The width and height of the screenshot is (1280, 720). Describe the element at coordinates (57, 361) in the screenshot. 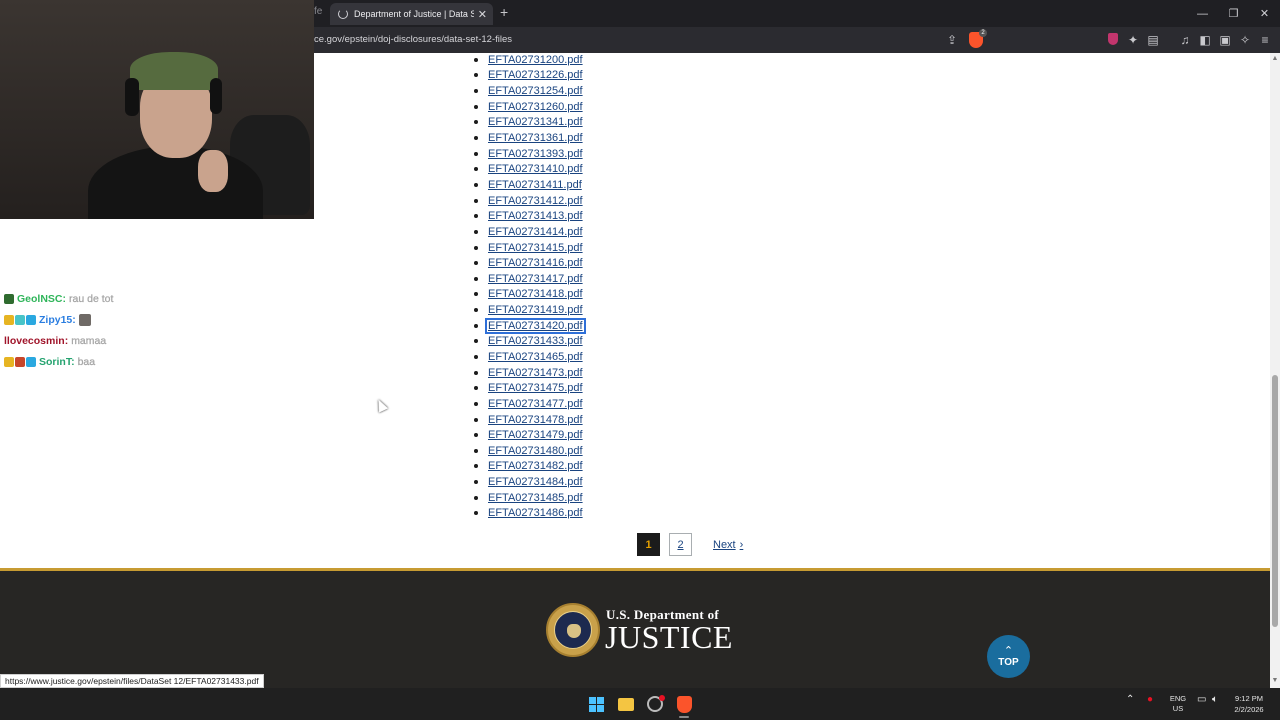

I see `chat-username: SorinT:` at that location.